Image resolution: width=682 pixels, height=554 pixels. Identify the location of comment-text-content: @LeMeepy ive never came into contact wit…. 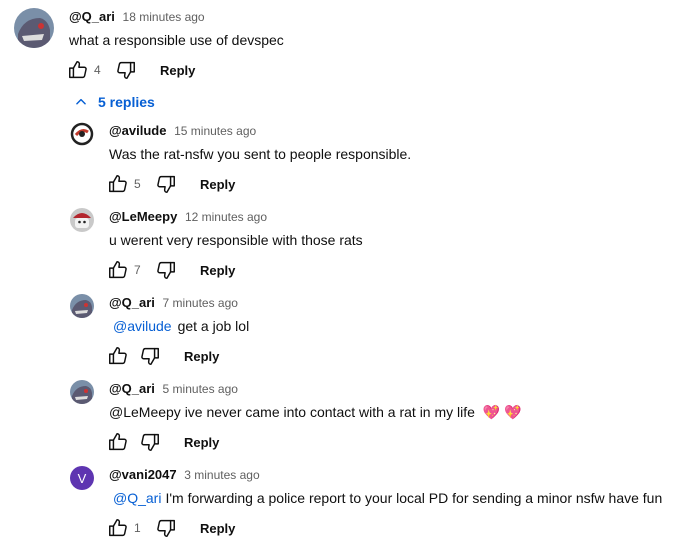
(292, 412).